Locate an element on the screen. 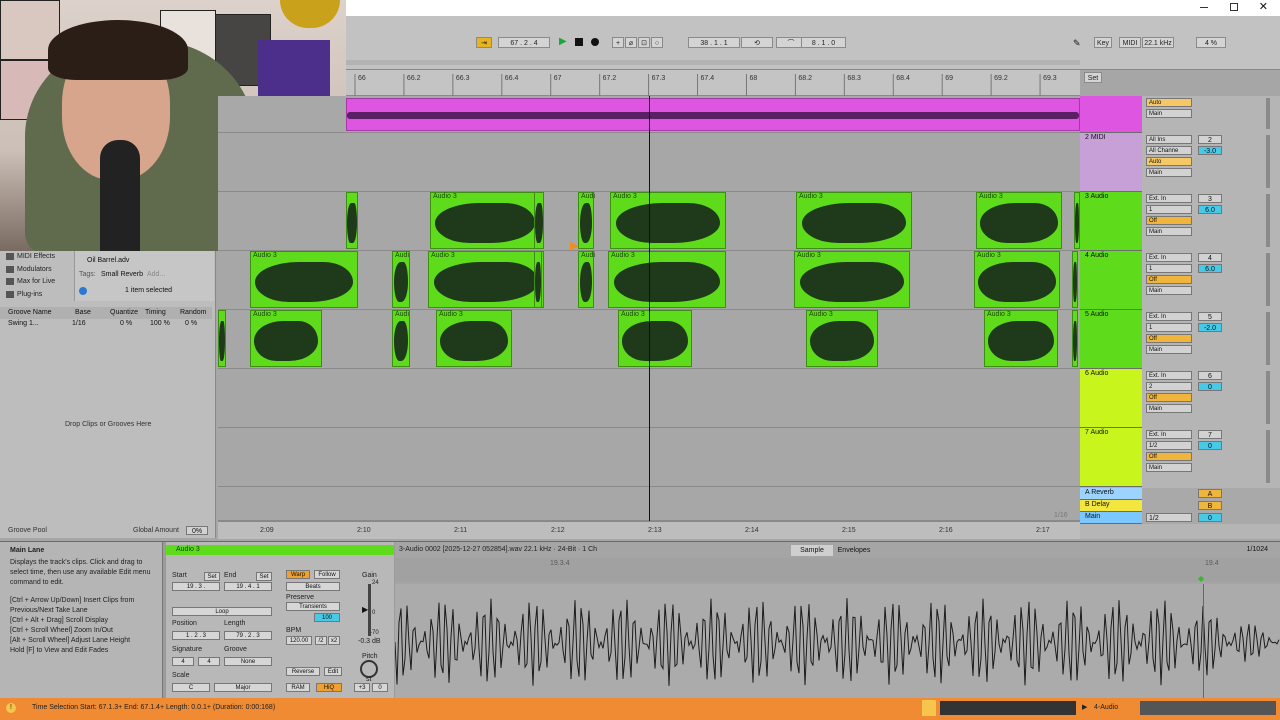  tab-sample: Sample is located at coordinates (812, 550).